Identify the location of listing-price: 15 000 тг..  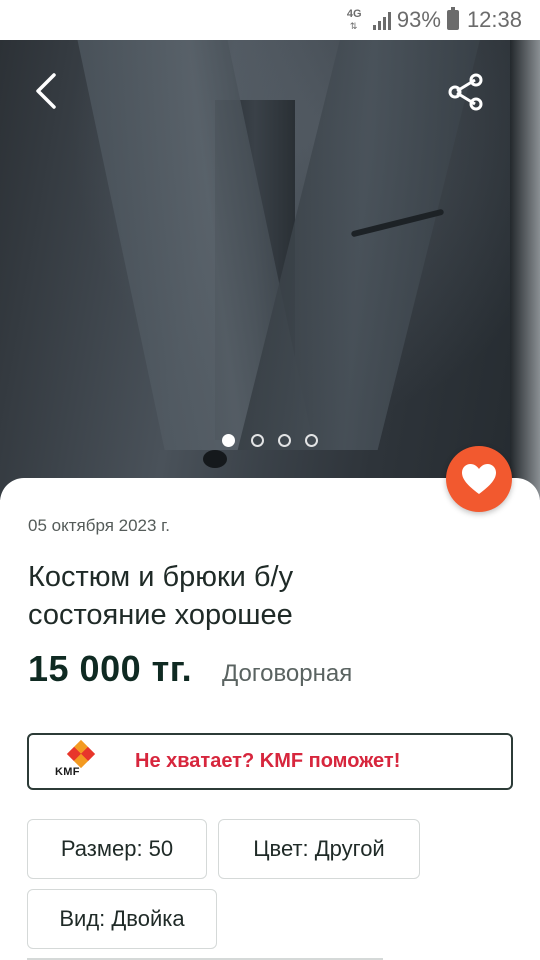
(110, 668).